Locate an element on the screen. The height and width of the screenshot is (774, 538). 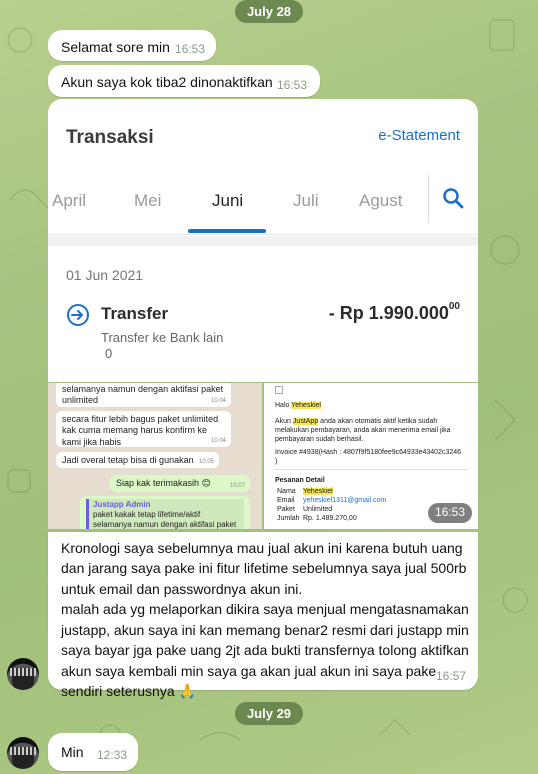
date-separator: July 29 is located at coordinates (269, 713).